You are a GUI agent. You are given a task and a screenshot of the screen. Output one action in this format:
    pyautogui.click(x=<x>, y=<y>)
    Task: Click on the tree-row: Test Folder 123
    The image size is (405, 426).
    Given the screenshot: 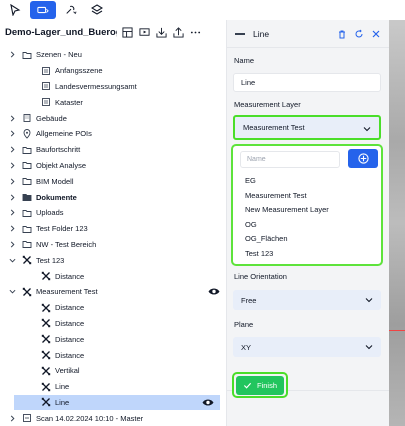 What is the action you would take?
    pyautogui.click(x=113, y=229)
    